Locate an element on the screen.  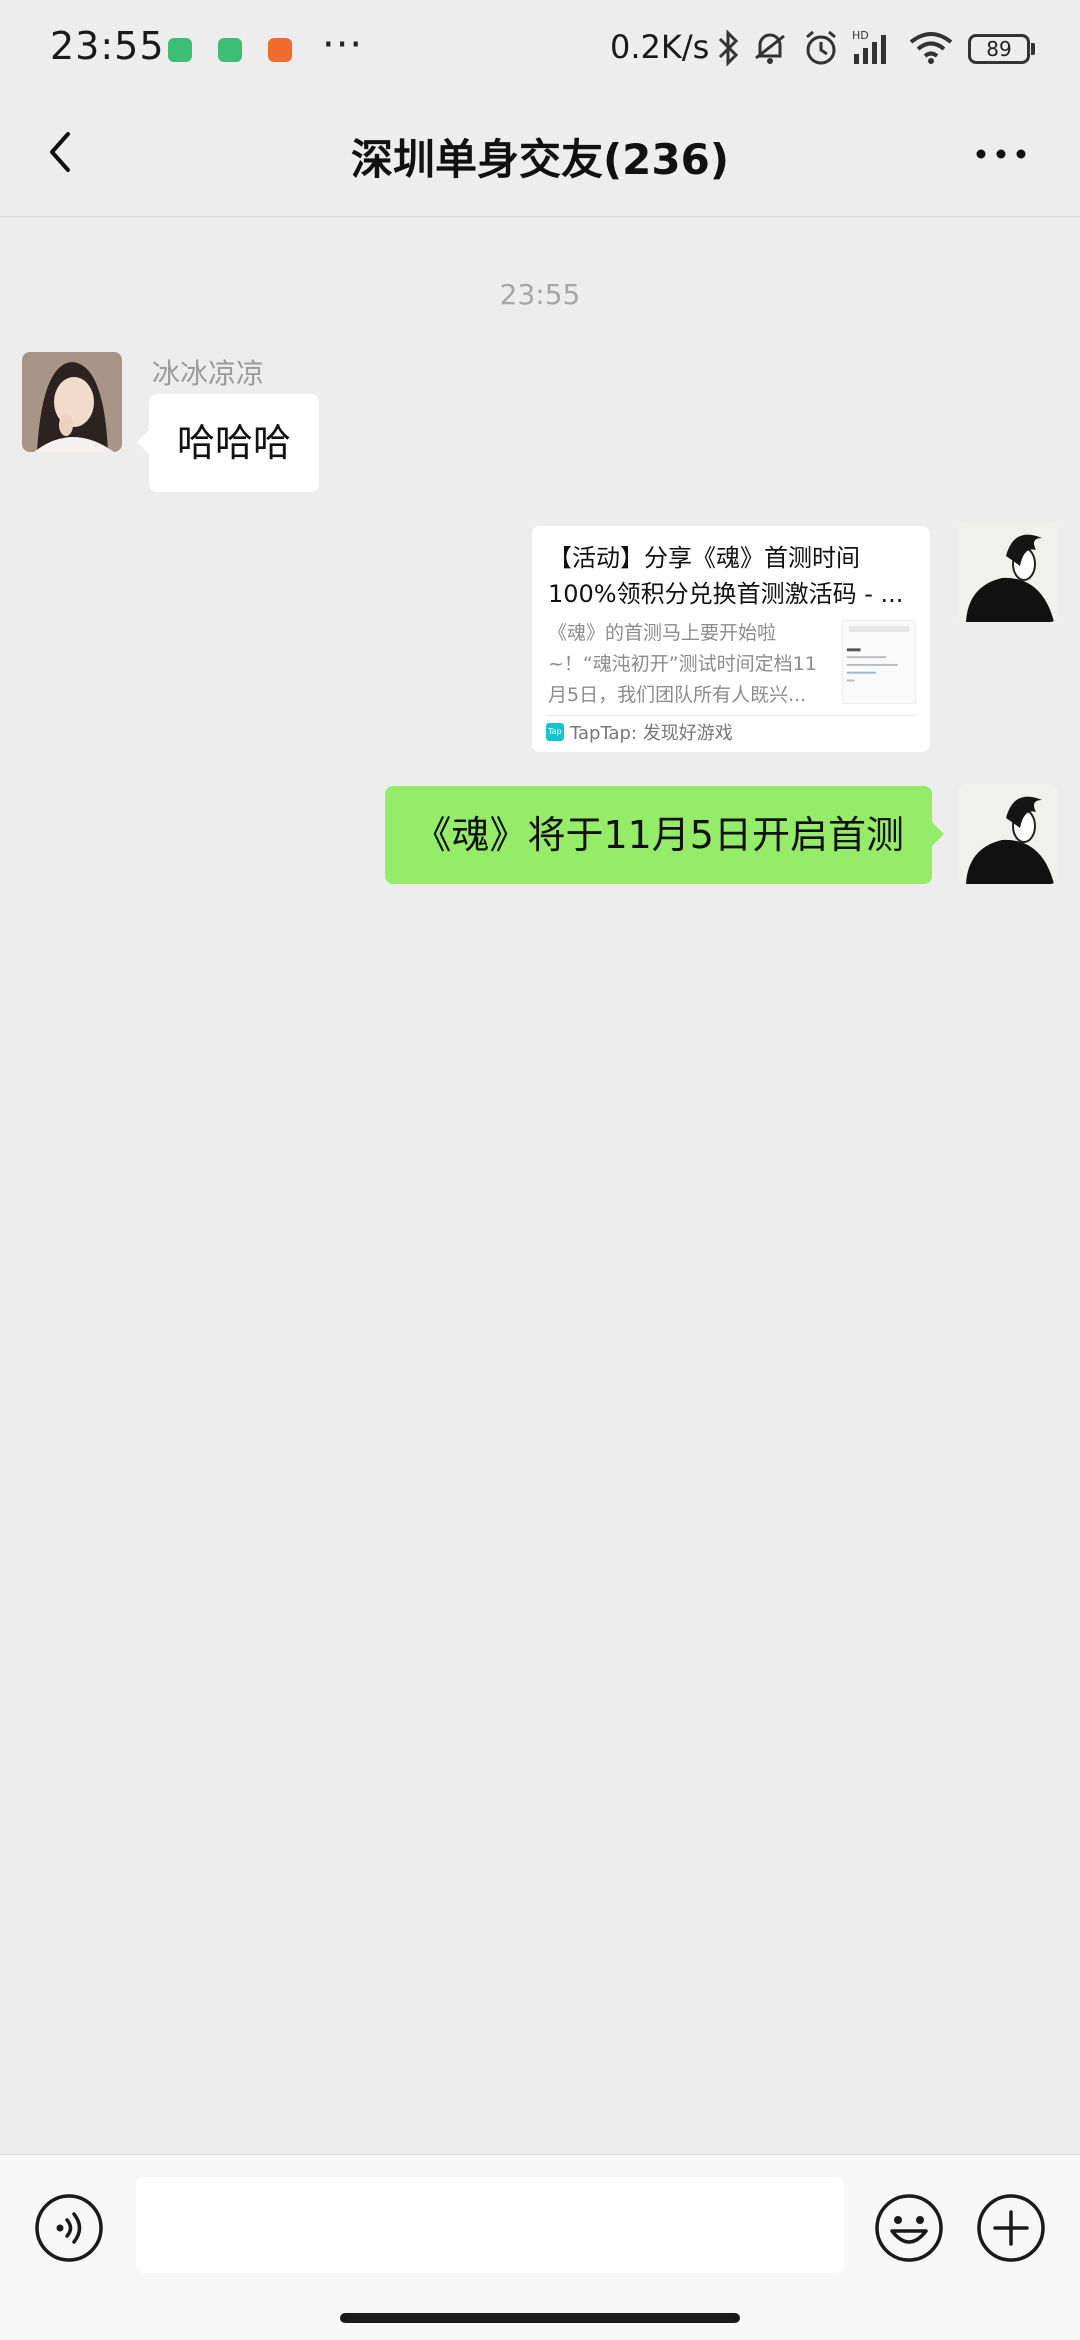
link-card-source-label: TapTap: 发现好游戏 is located at coordinates (651, 733).